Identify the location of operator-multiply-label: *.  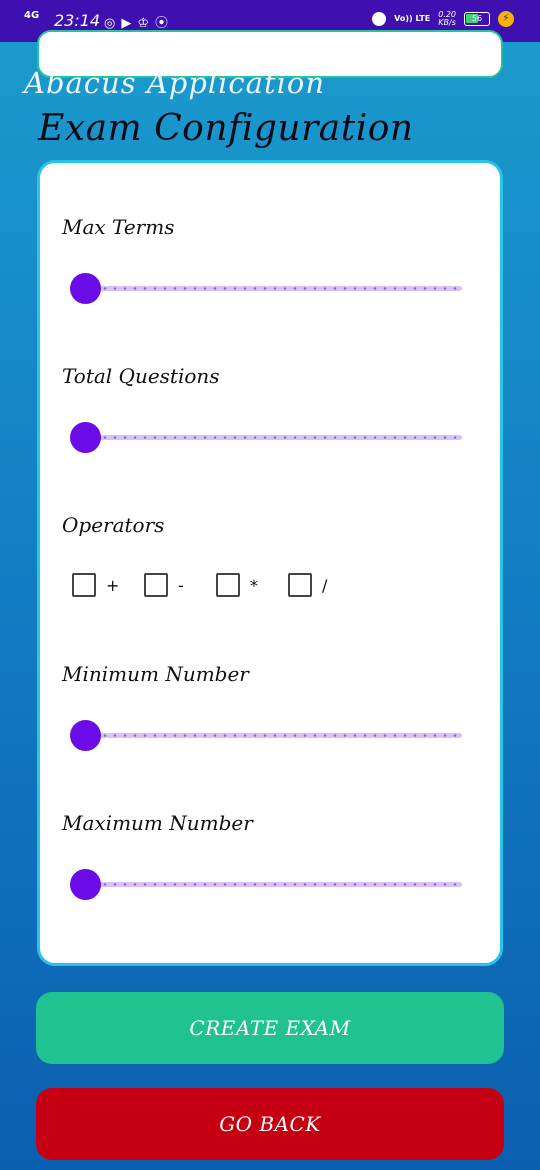
(254, 585).